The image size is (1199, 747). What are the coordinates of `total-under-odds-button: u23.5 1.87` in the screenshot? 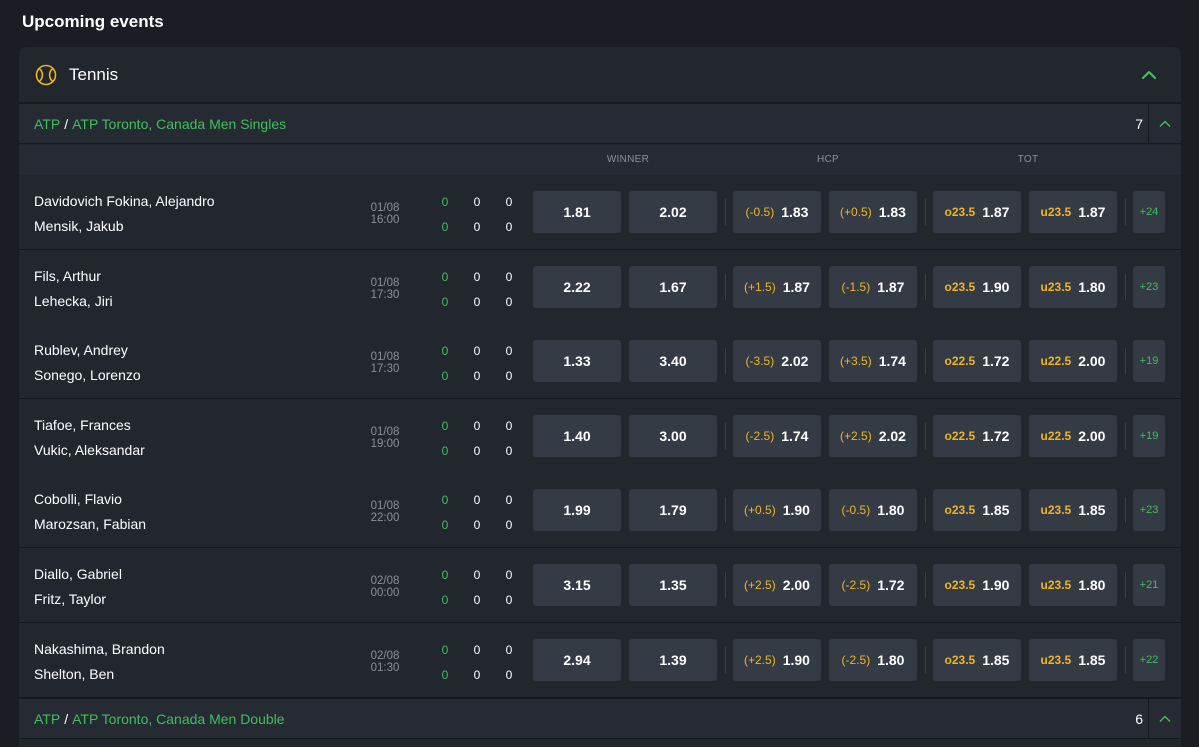 It's located at (1073, 212).